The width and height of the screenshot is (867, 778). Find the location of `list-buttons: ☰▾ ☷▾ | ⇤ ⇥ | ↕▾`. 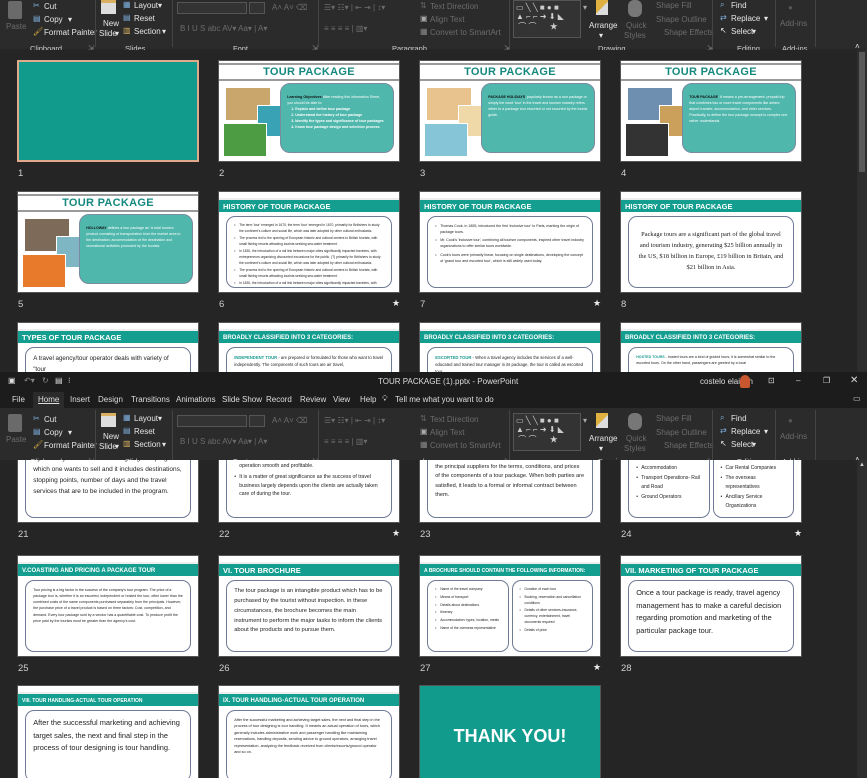

list-buttons: ☰▾ ☷▾ | ⇤ ⇥ | ↕▾ is located at coordinates (354, 420).